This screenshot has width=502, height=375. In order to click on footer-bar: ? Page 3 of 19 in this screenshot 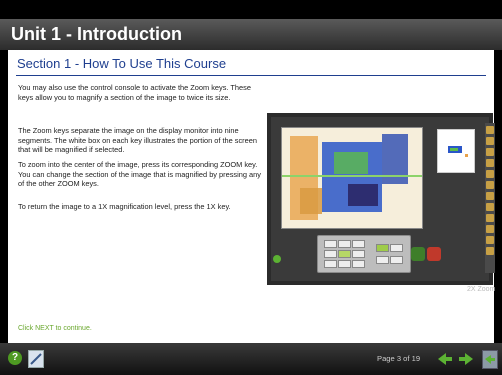, I will do `click(251, 359)`.